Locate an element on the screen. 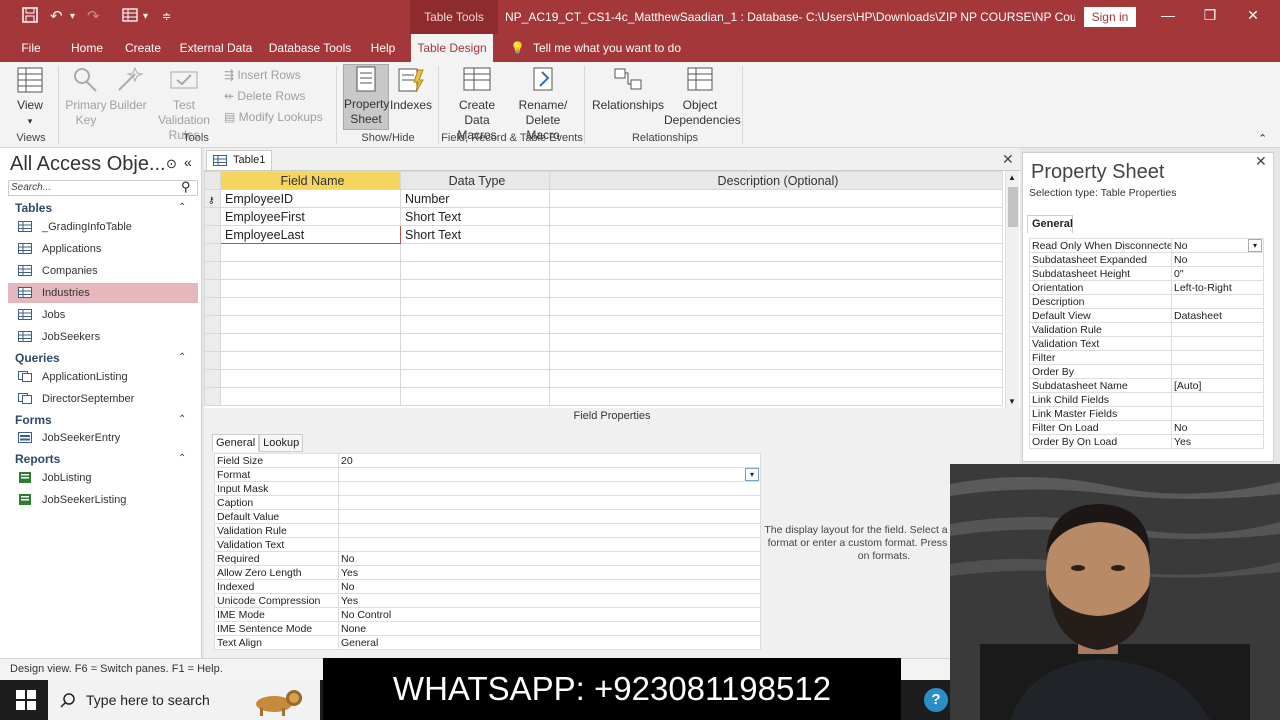 The width and height of the screenshot is (1280, 720). indexes-button: Indexes is located at coordinates (411, 89).